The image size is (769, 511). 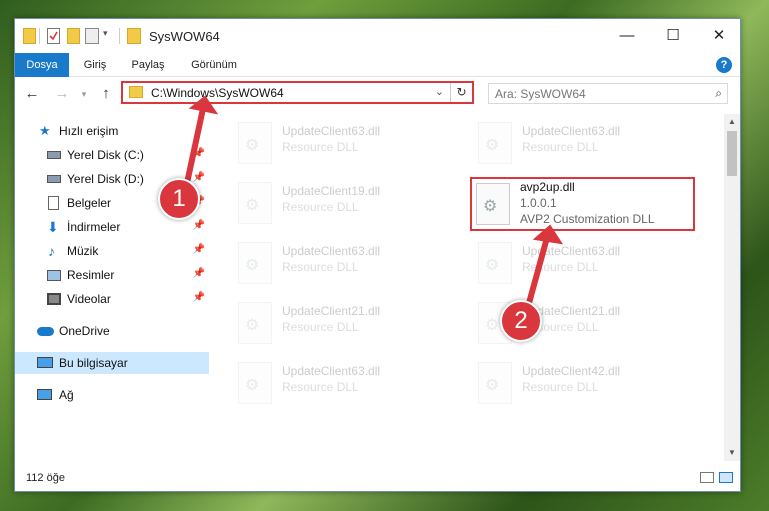 What do you see at coordinates (51, 251) in the screenshot?
I see `music-icon: ♪` at bounding box center [51, 251].